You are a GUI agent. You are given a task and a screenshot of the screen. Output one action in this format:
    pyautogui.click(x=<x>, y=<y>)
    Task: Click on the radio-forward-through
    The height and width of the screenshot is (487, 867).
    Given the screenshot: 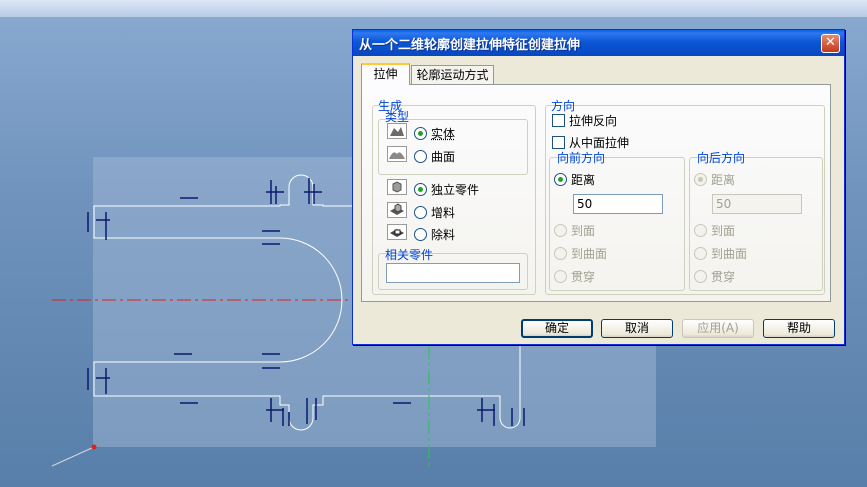 What is the action you would take?
    pyautogui.click(x=560, y=276)
    